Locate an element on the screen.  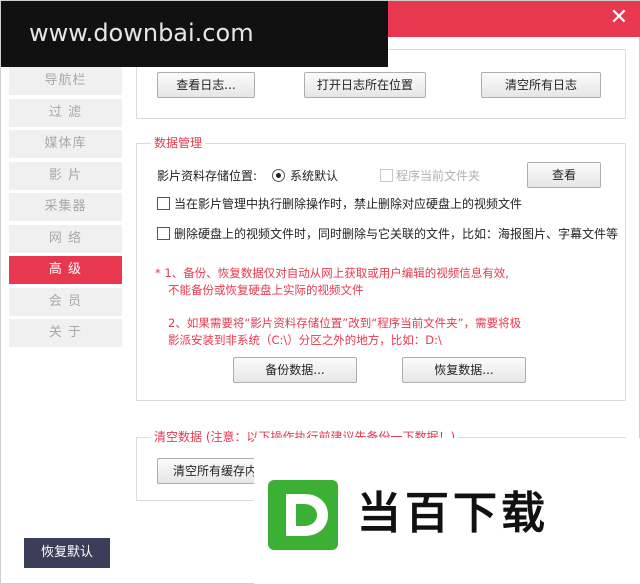
sidebar-item-collector: 采集器 is located at coordinates (65, 207).